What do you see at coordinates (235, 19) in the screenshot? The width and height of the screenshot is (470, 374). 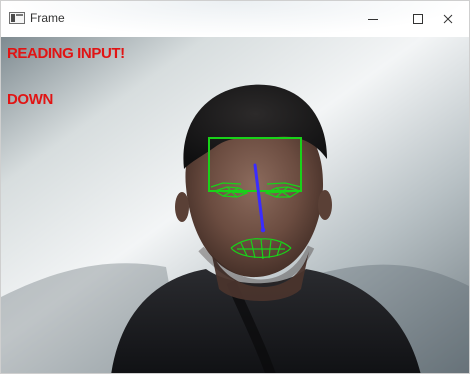 I see `title-bar: Frame` at bounding box center [235, 19].